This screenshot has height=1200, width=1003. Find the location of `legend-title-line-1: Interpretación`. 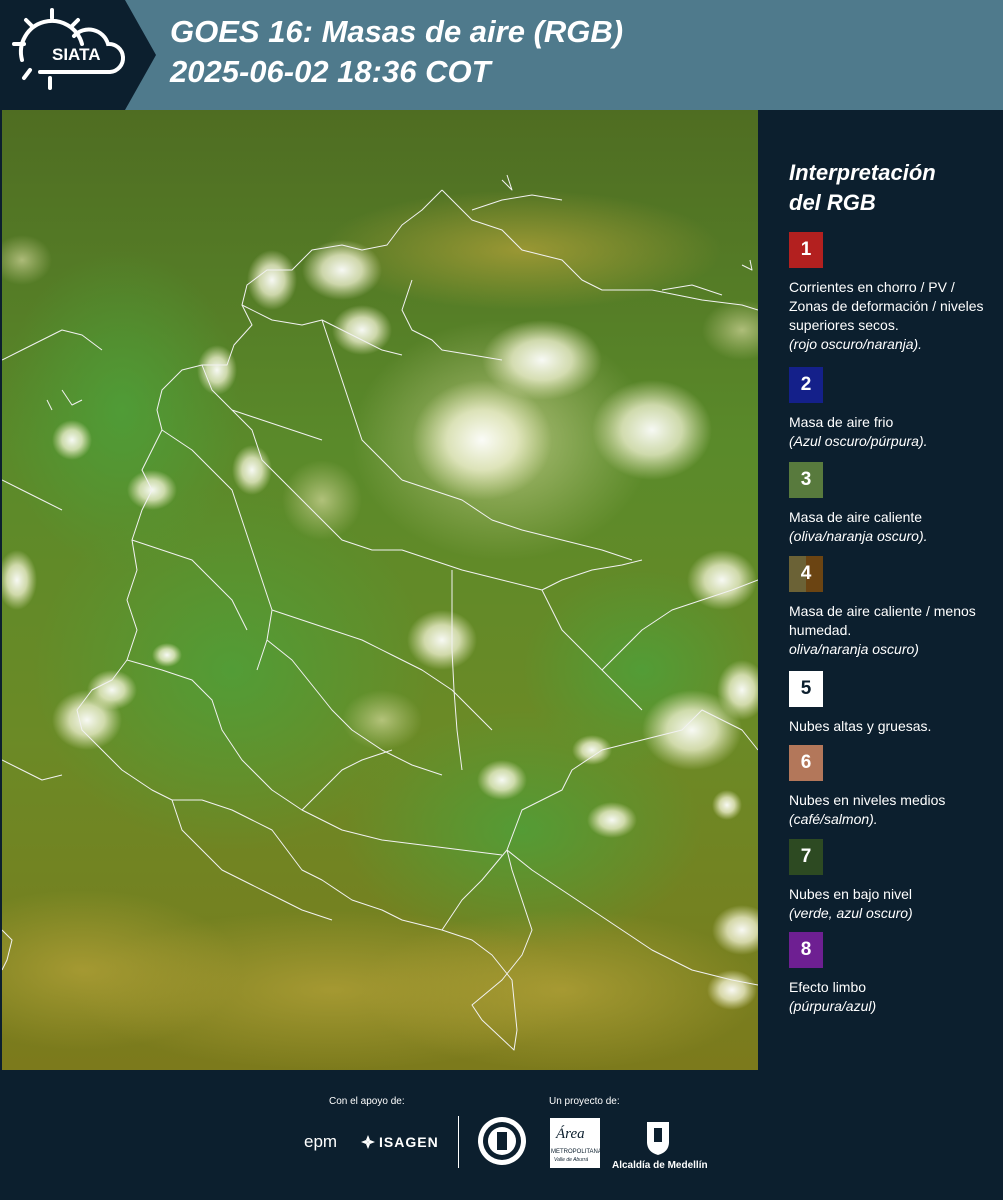

legend-title-line-1: Interpretación is located at coordinates (862, 172).